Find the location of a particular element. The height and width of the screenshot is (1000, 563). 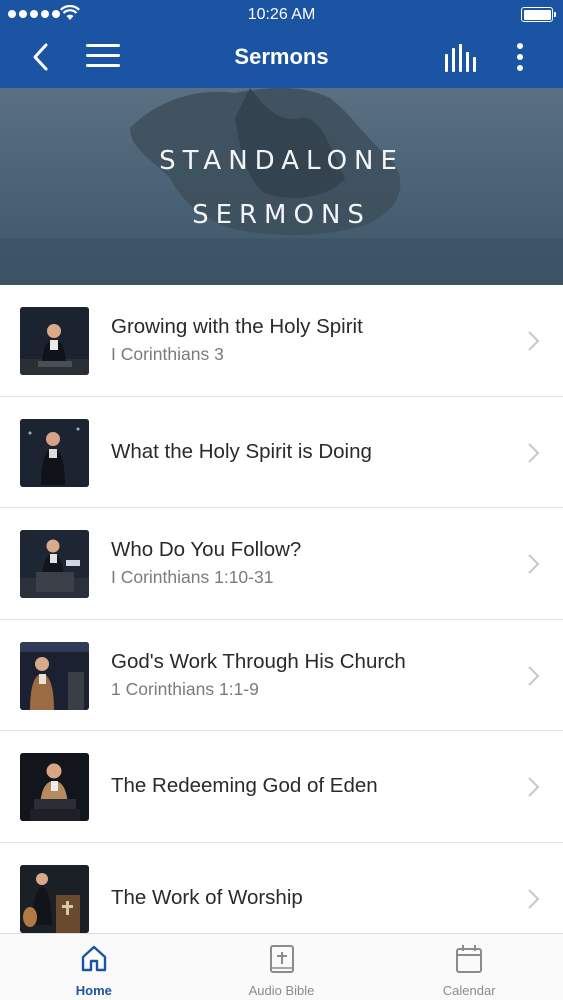

tab-audio-bible: Audio Bible is located at coordinates (282, 967).